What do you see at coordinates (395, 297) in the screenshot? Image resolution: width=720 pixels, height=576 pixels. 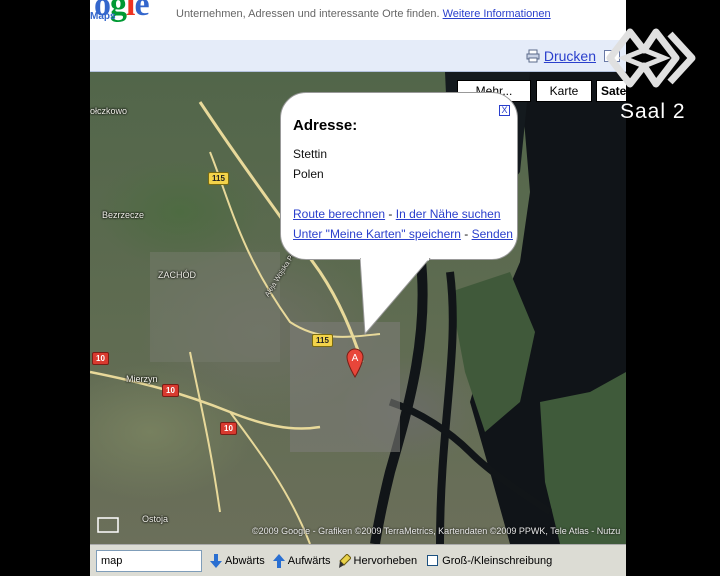 I see `info-window-tail` at bounding box center [395, 297].